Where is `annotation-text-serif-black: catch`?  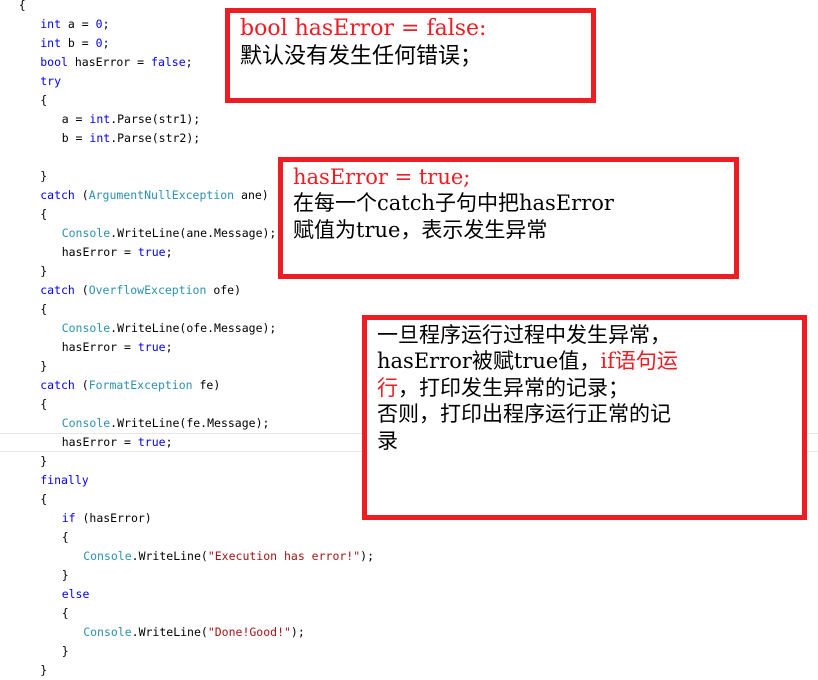 annotation-text-serif-black: catch is located at coordinates (406, 203).